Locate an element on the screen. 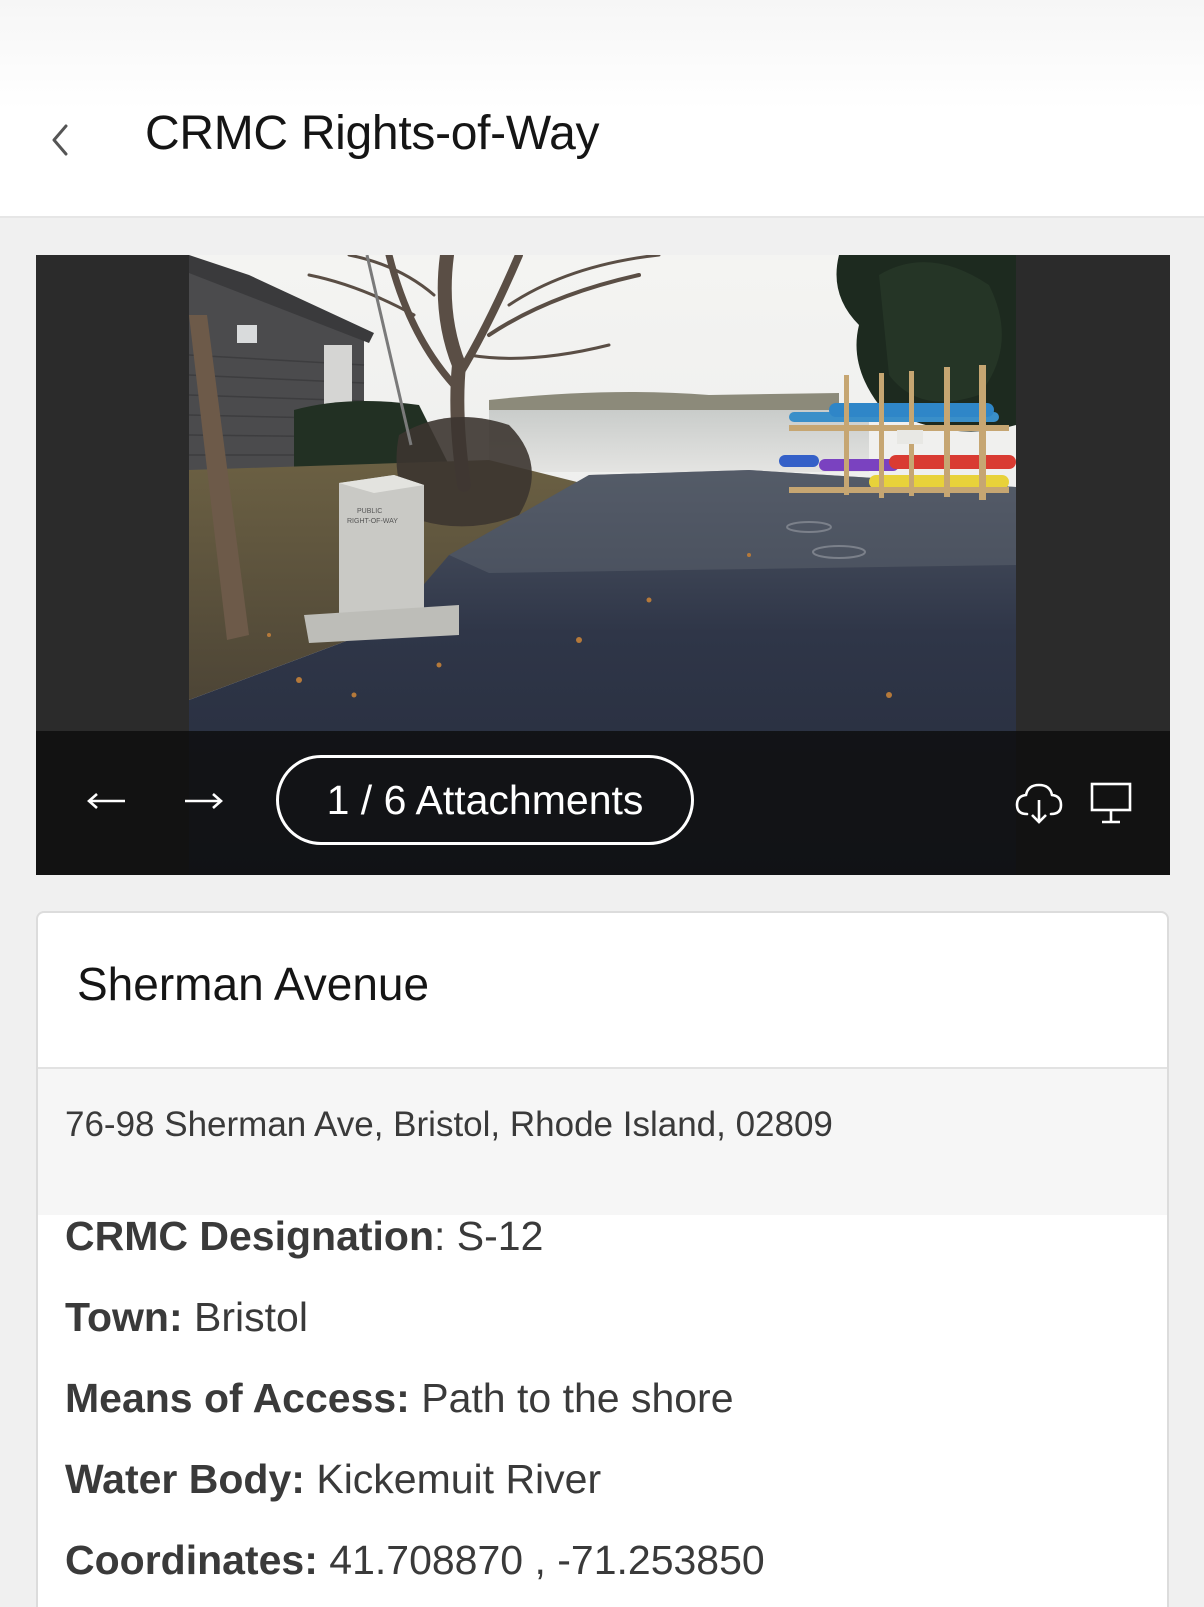 The image size is (1204, 1607). chevron-left-icon is located at coordinates (60, 140).